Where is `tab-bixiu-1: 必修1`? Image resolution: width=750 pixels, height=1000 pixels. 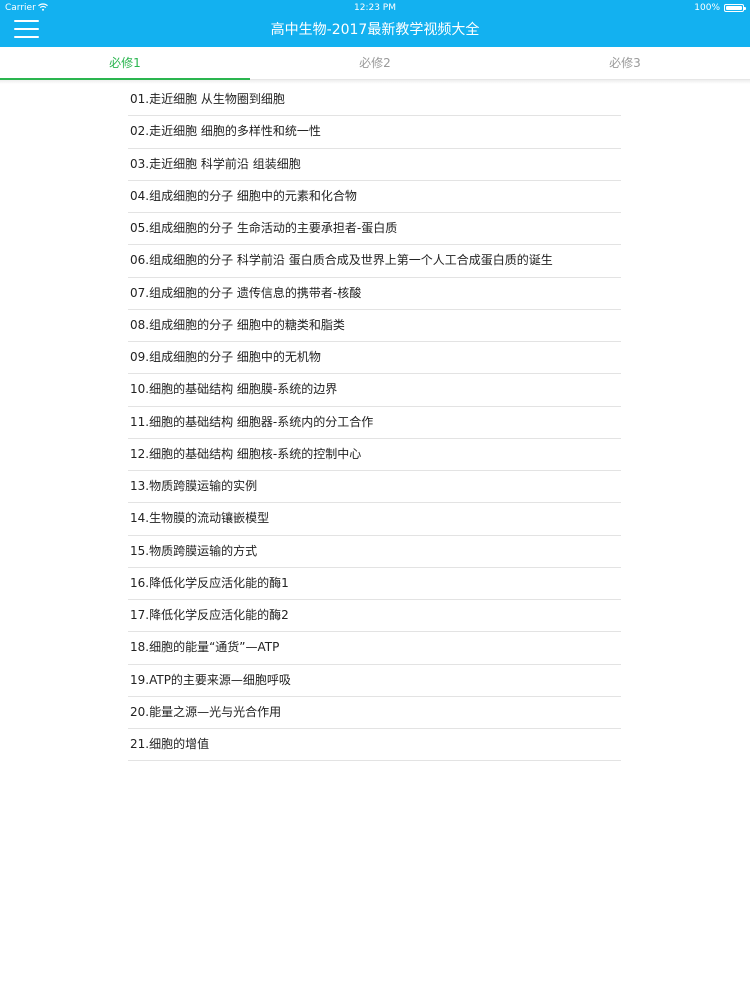
tab-bixiu-1: 必修1 is located at coordinates (125, 63).